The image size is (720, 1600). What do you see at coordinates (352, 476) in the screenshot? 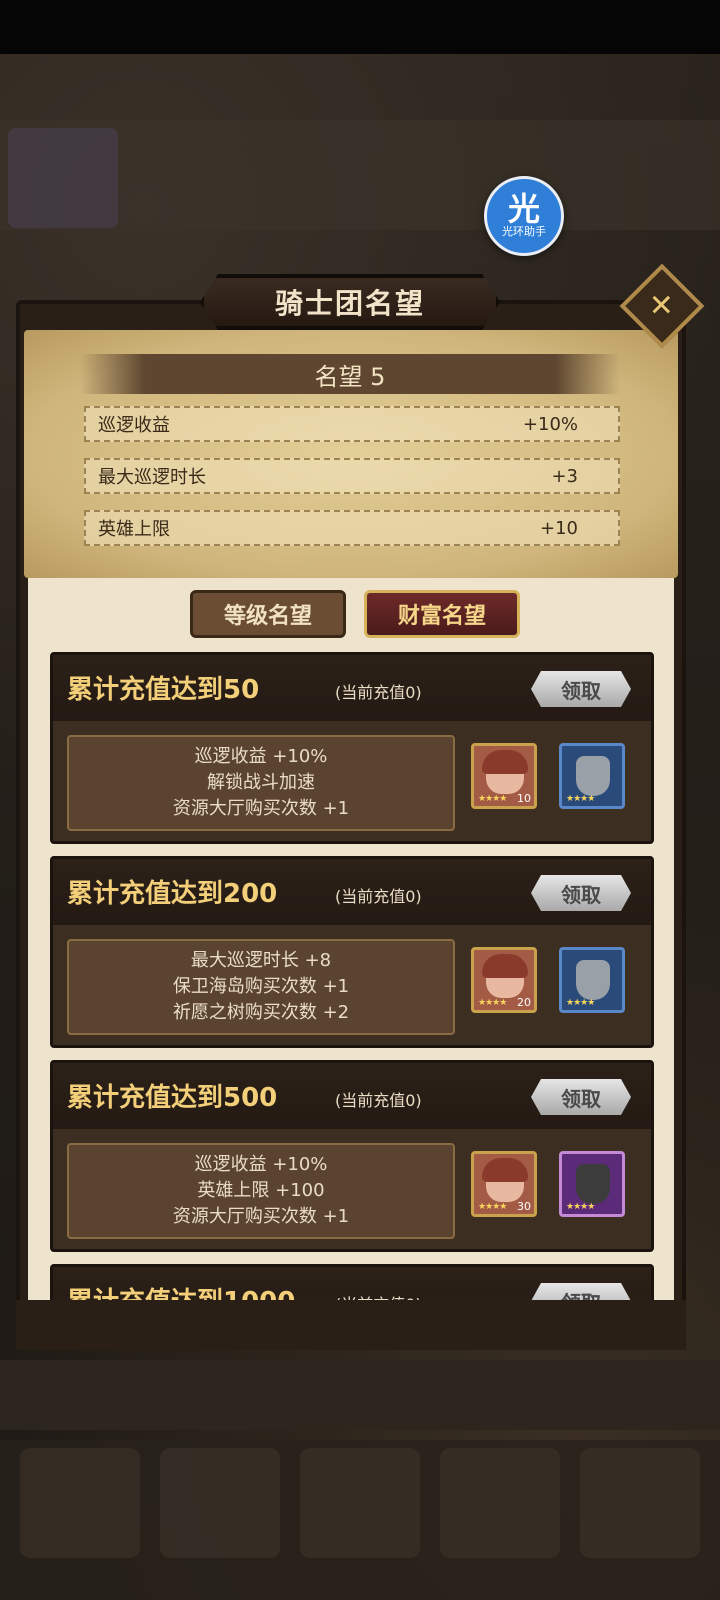
I see `renown-stat-row: 最大巡逻时长 +3` at bounding box center [352, 476].